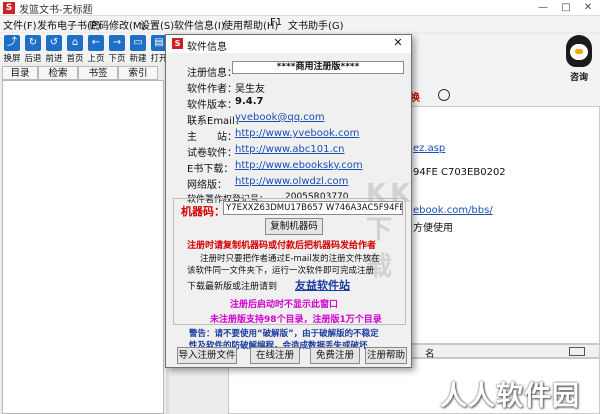 The height and width of the screenshot is (414, 600). What do you see at coordinates (429, 148) in the screenshot?
I see `doc-link-line: ez.asp` at bounding box center [429, 148].